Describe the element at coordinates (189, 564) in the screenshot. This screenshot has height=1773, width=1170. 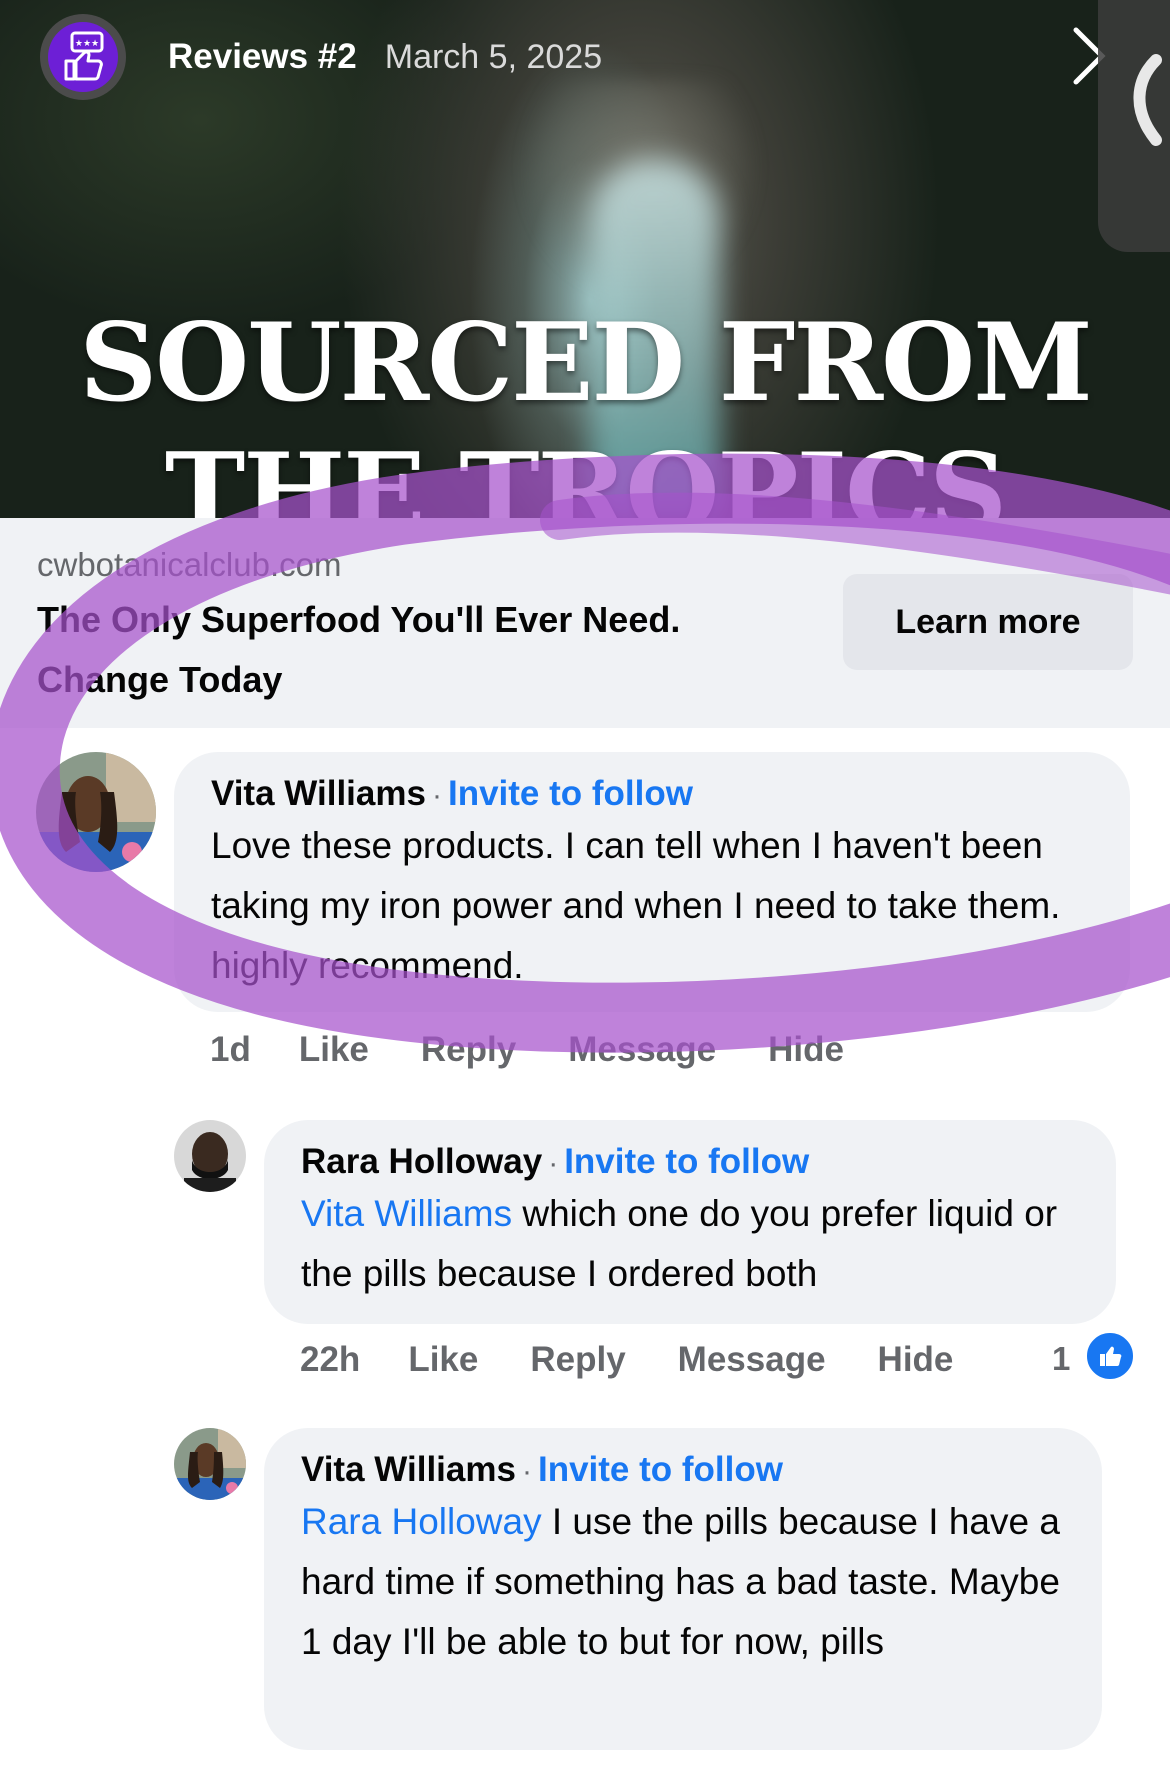
I see `link-domain: cwbotanicalclub.com` at that location.